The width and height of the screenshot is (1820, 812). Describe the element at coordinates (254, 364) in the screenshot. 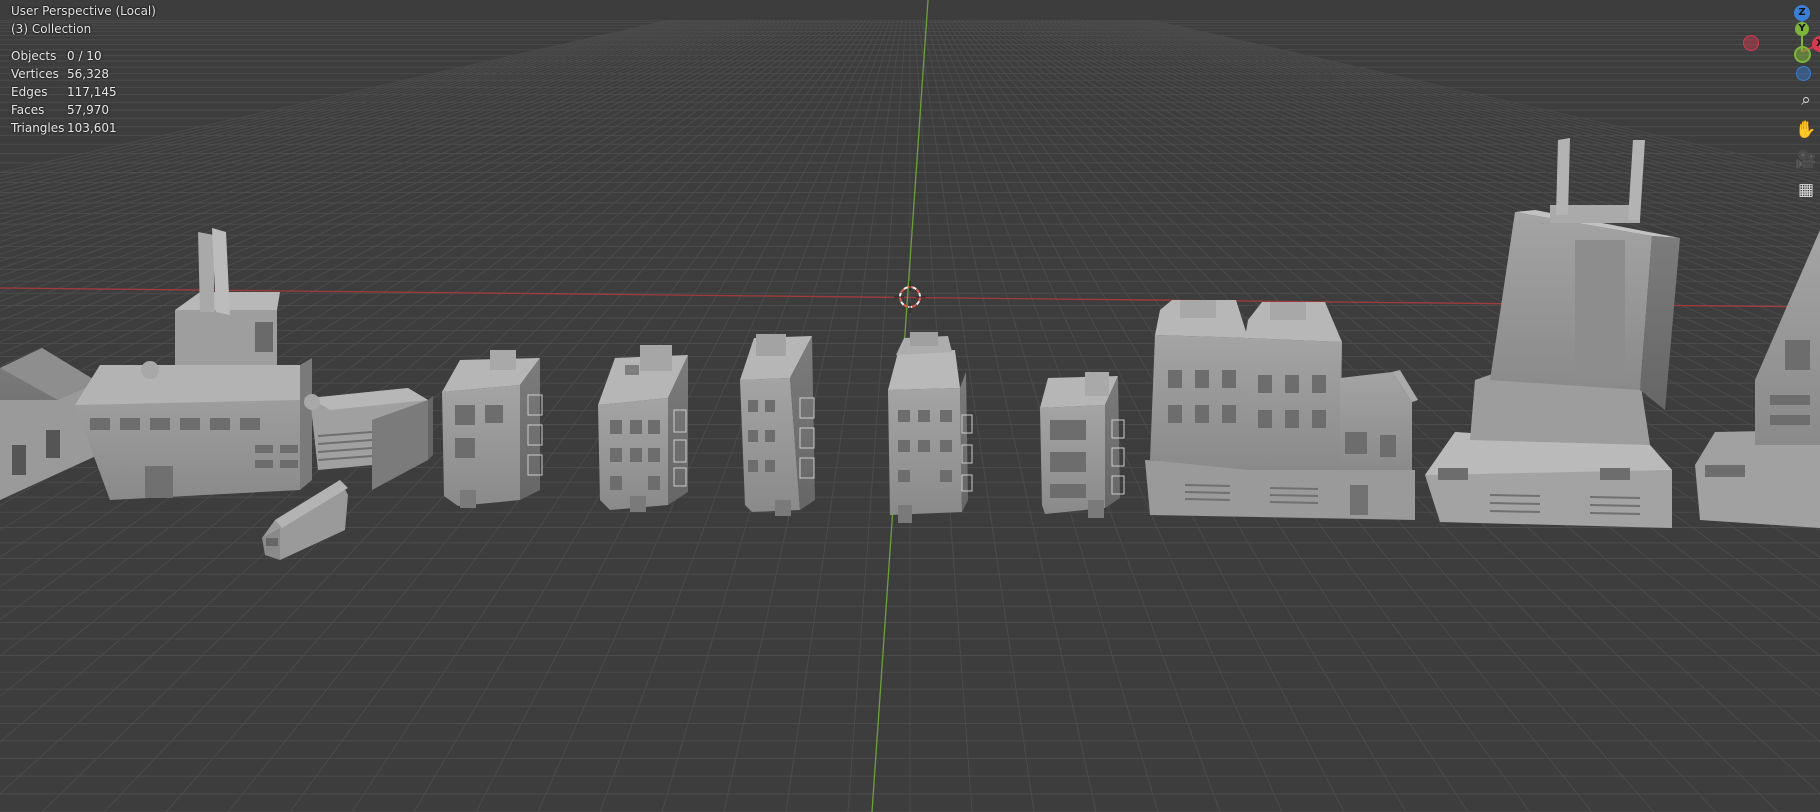

I see `building-factory` at that location.